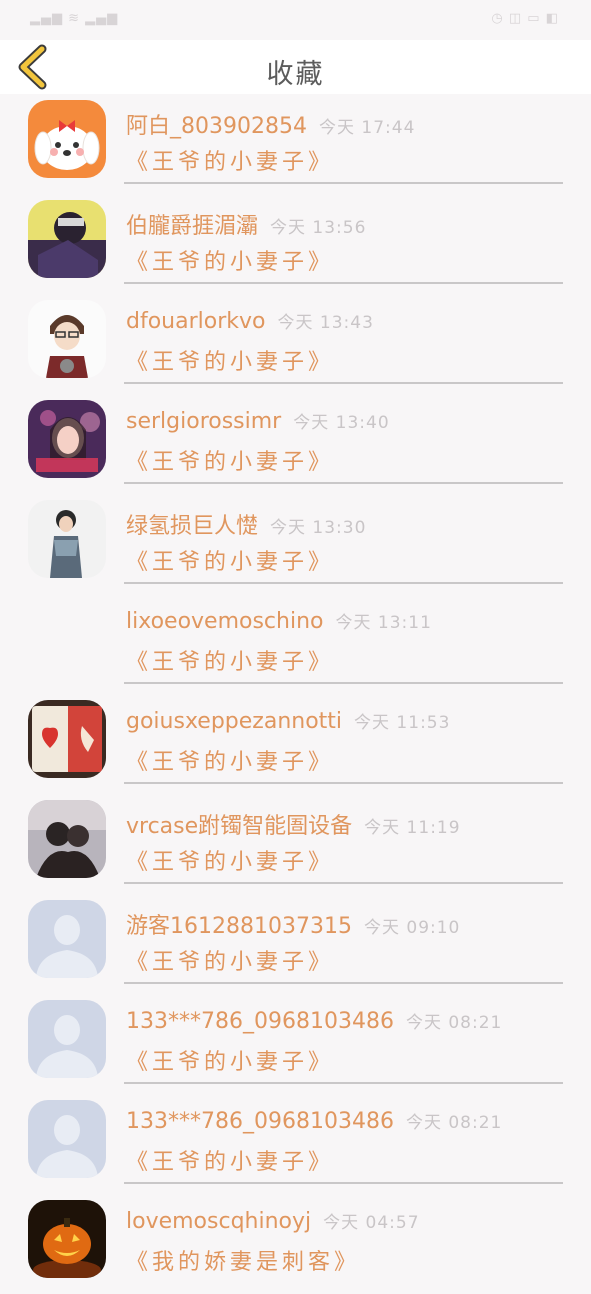 The height and width of the screenshot is (1294, 591). I want to click on username: vrcase跗镯智能圄设备, so click(239, 826).